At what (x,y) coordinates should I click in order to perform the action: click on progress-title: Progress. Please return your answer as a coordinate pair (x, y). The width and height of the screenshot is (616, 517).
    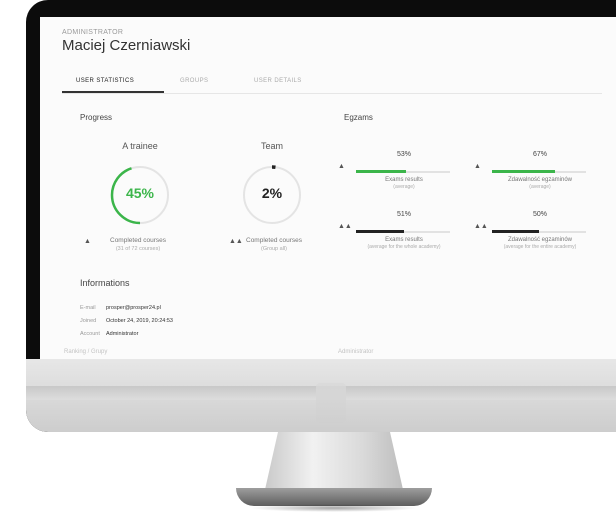
    Looking at the image, I should click on (96, 117).